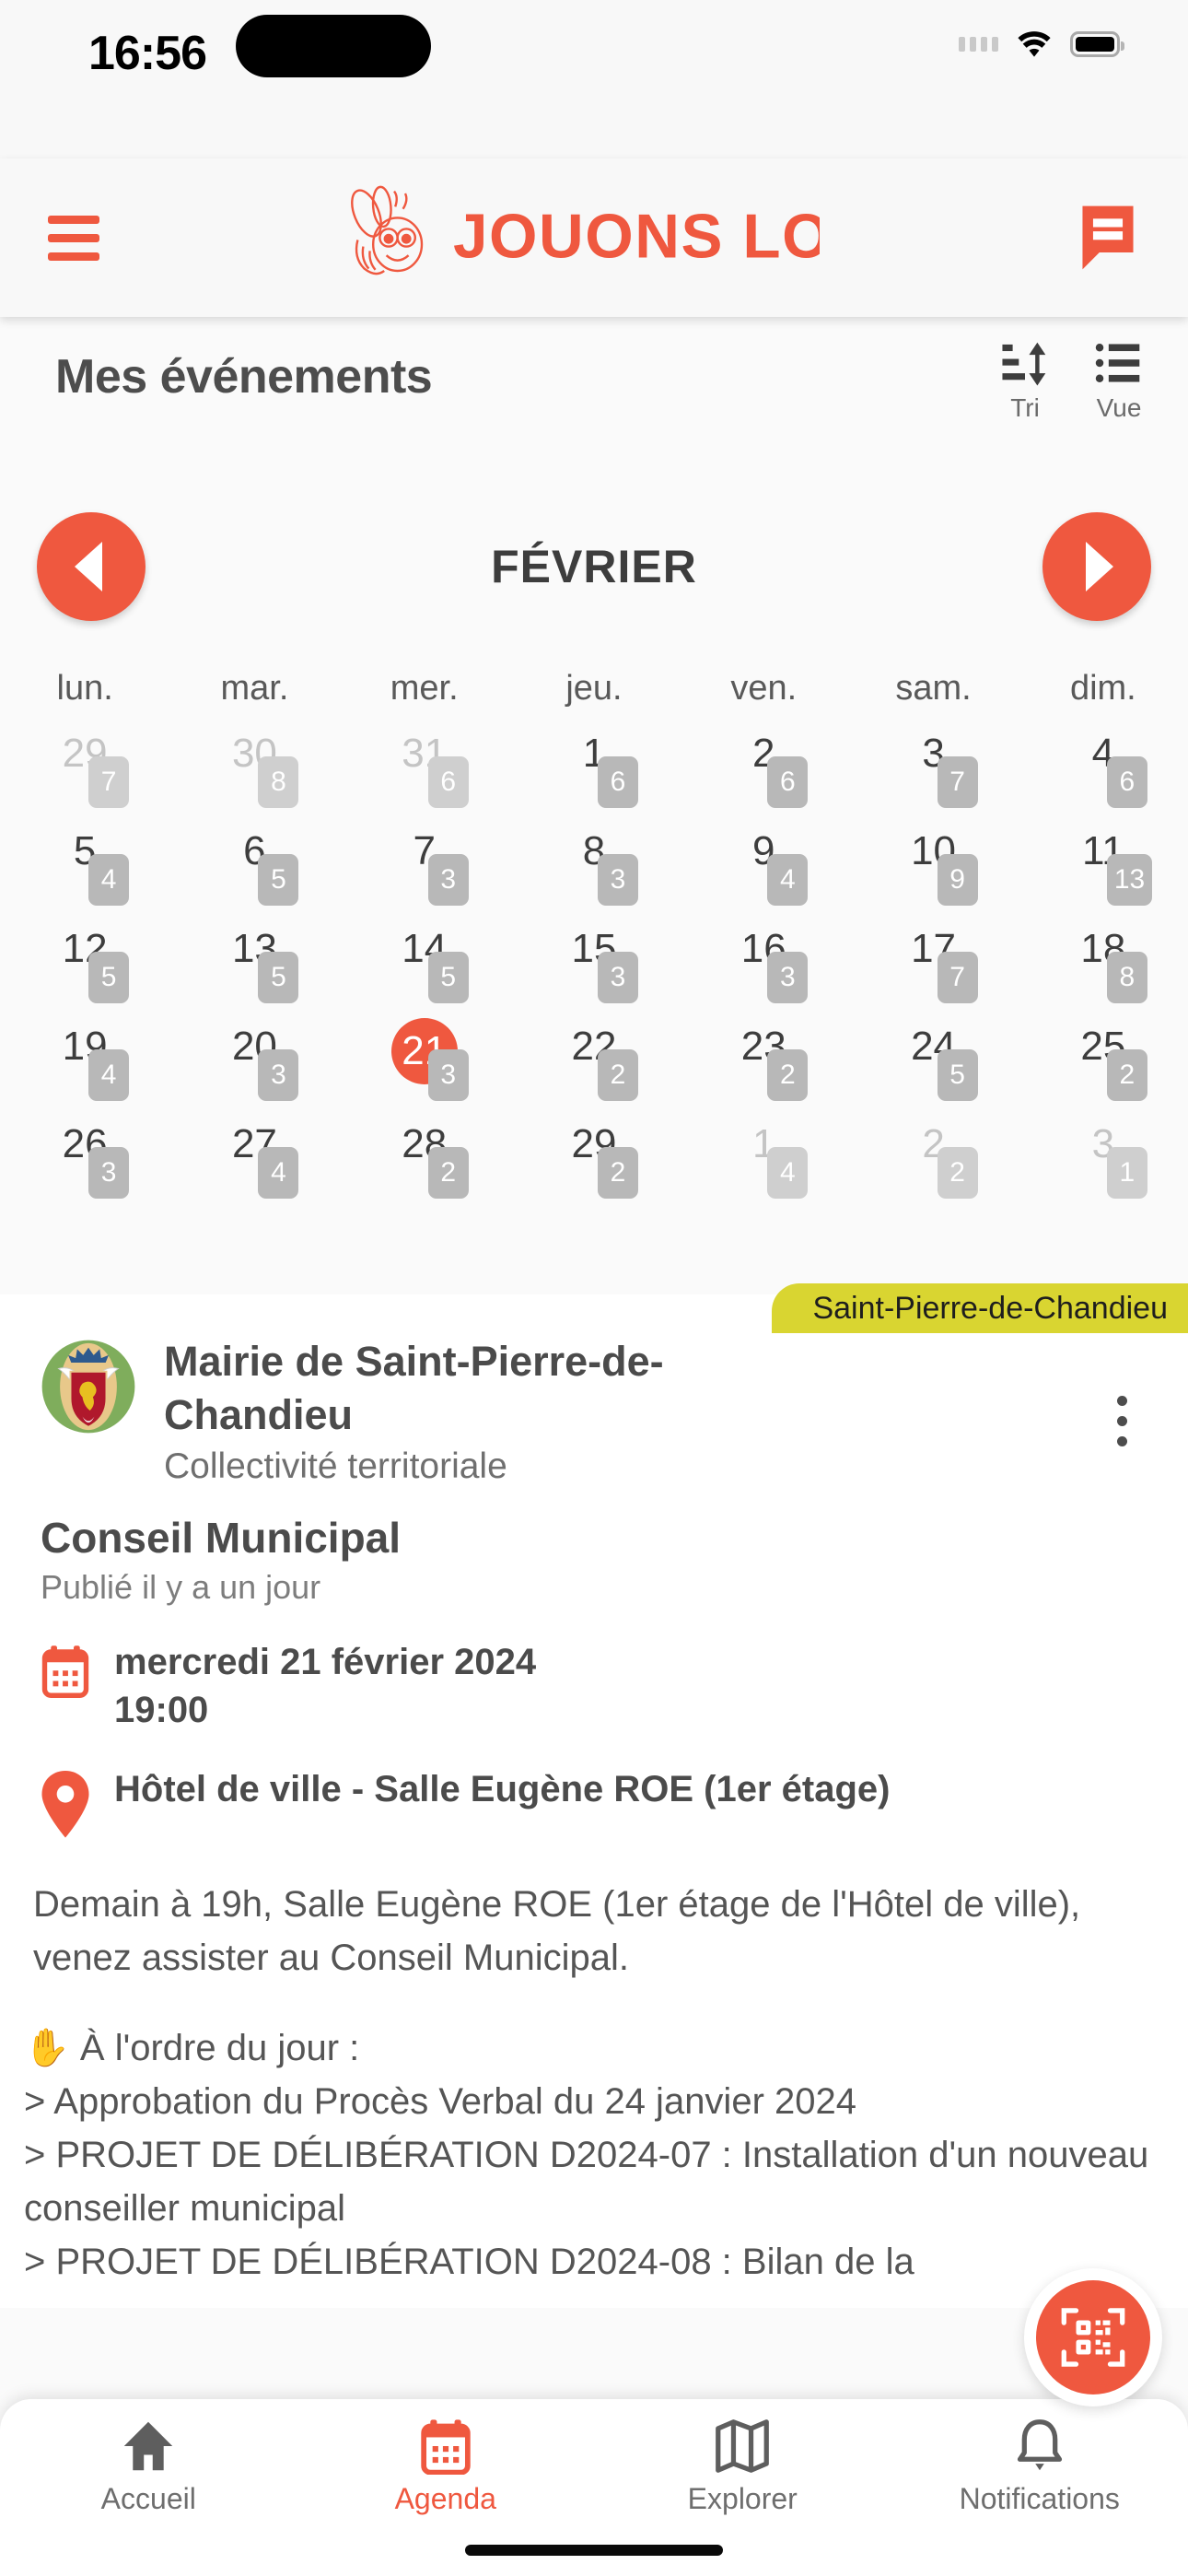 The image size is (1188, 2576). I want to click on wifi-icon, so click(1034, 44).